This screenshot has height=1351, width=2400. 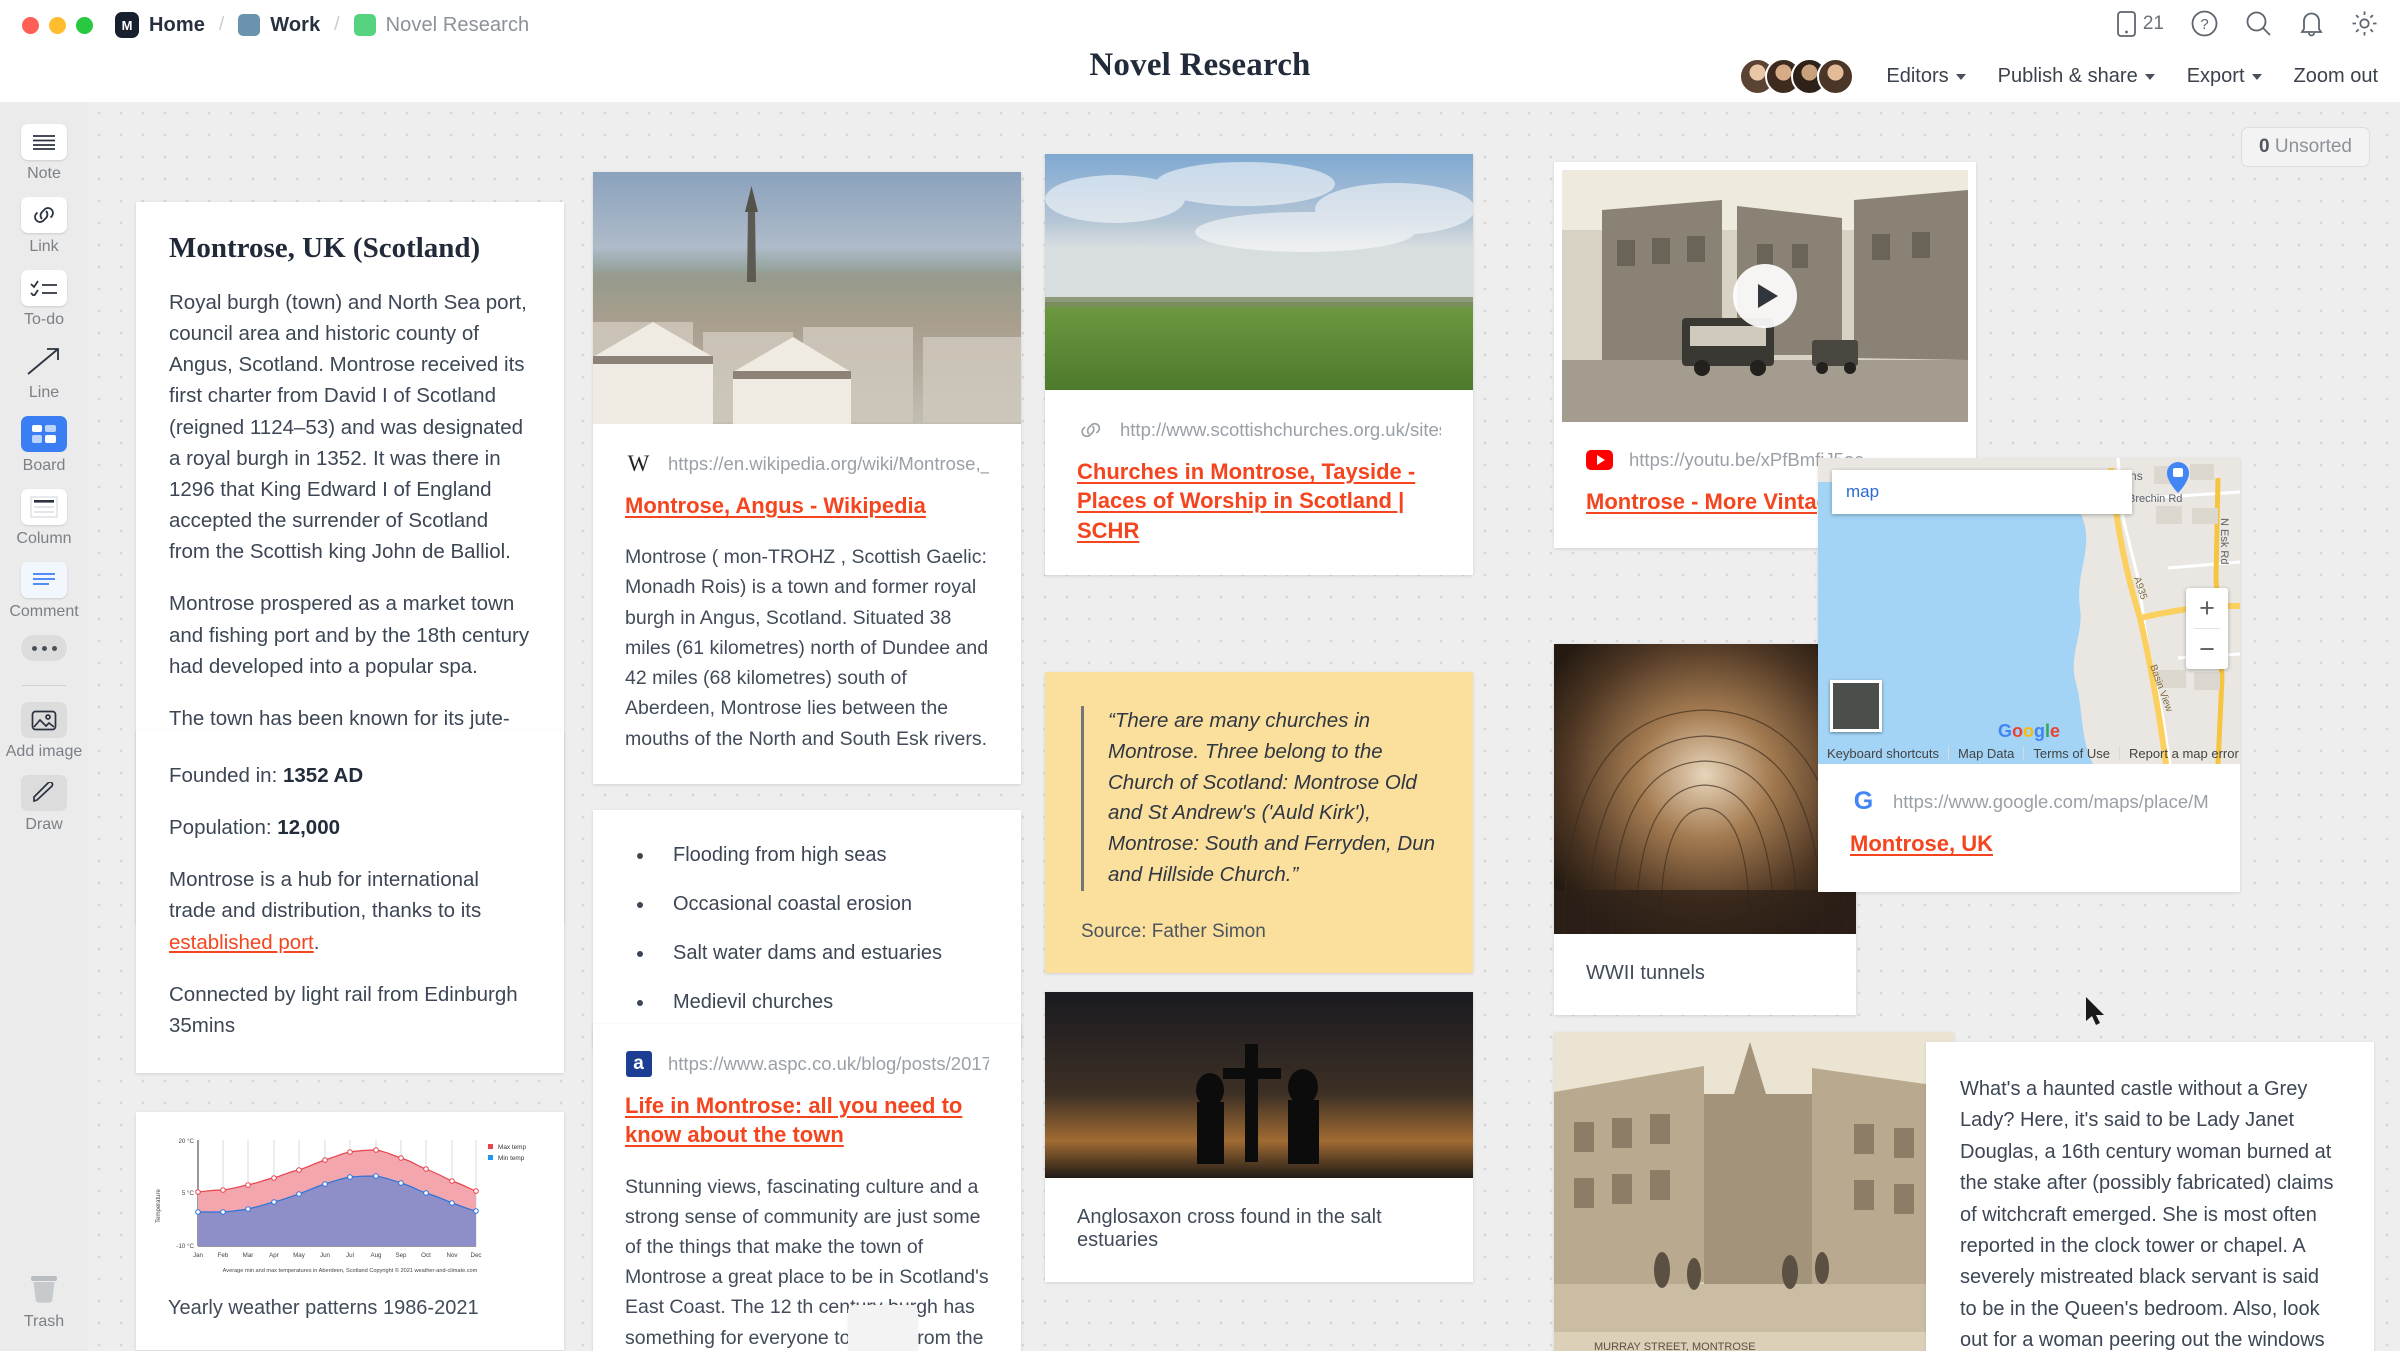 I want to click on publish-share-menu: Publish & share, so click(x=2076, y=76).